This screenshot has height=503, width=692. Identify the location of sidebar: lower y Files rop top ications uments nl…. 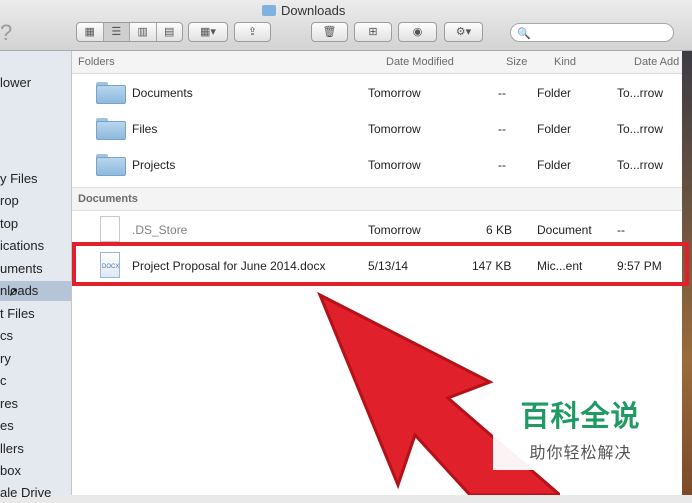
(36, 275).